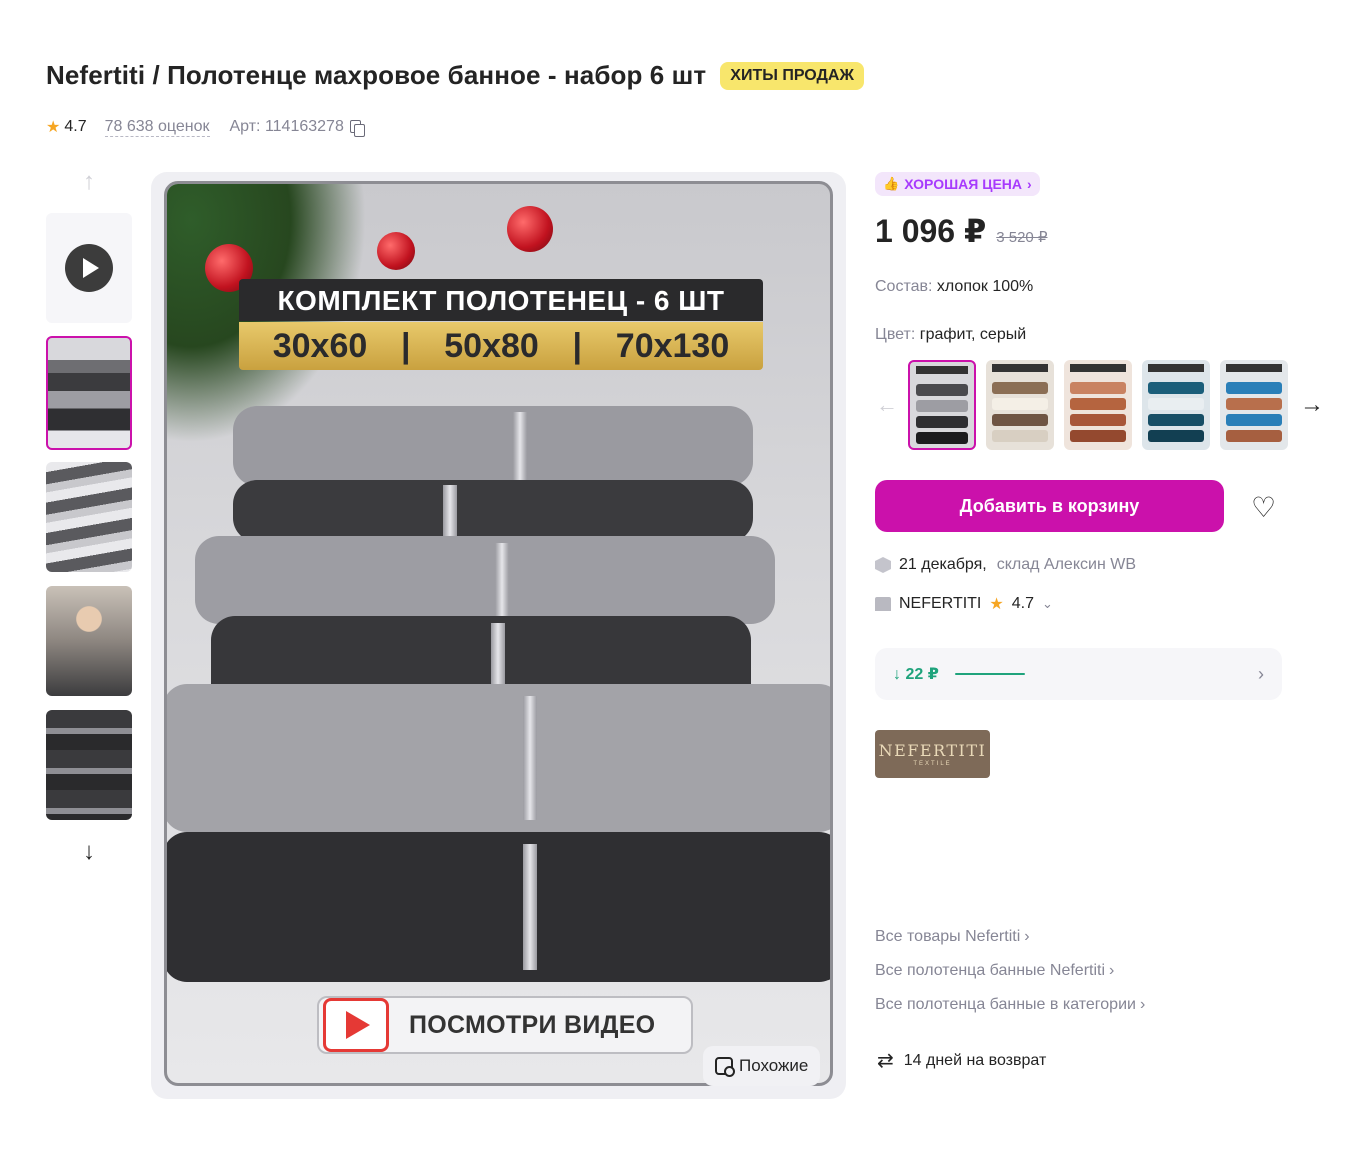 The image size is (1360, 1165). I want to click on similar-label: Похожие, so click(774, 1065).